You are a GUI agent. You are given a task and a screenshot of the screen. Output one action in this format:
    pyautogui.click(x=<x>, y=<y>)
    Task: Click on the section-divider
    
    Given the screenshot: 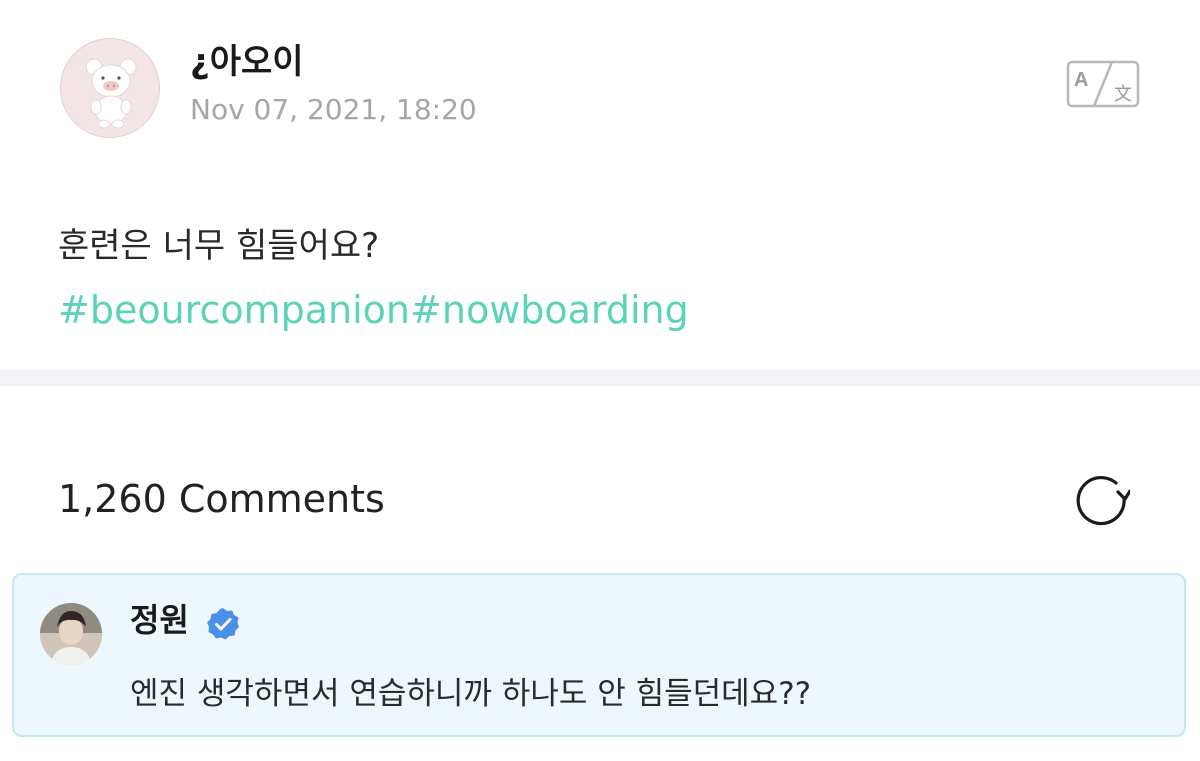 What is the action you would take?
    pyautogui.click(x=600, y=378)
    